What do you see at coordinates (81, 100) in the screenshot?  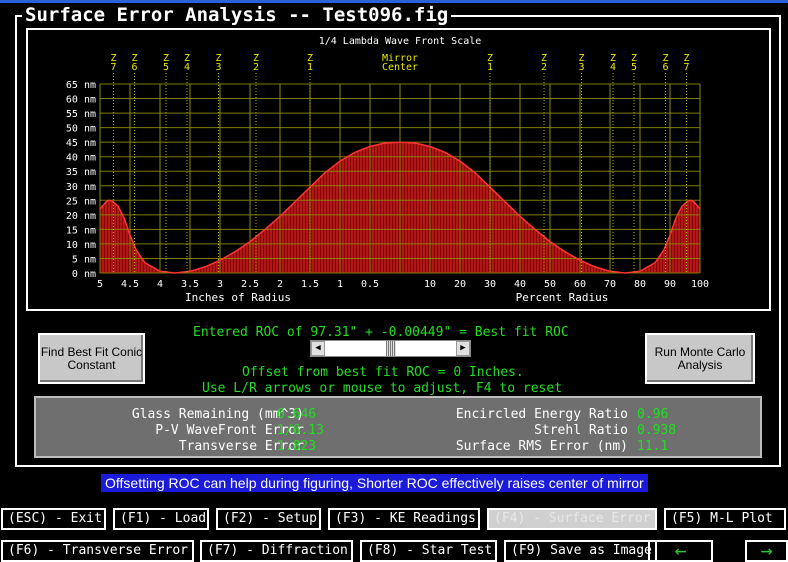 I see `y-tick-label: 60 nm` at bounding box center [81, 100].